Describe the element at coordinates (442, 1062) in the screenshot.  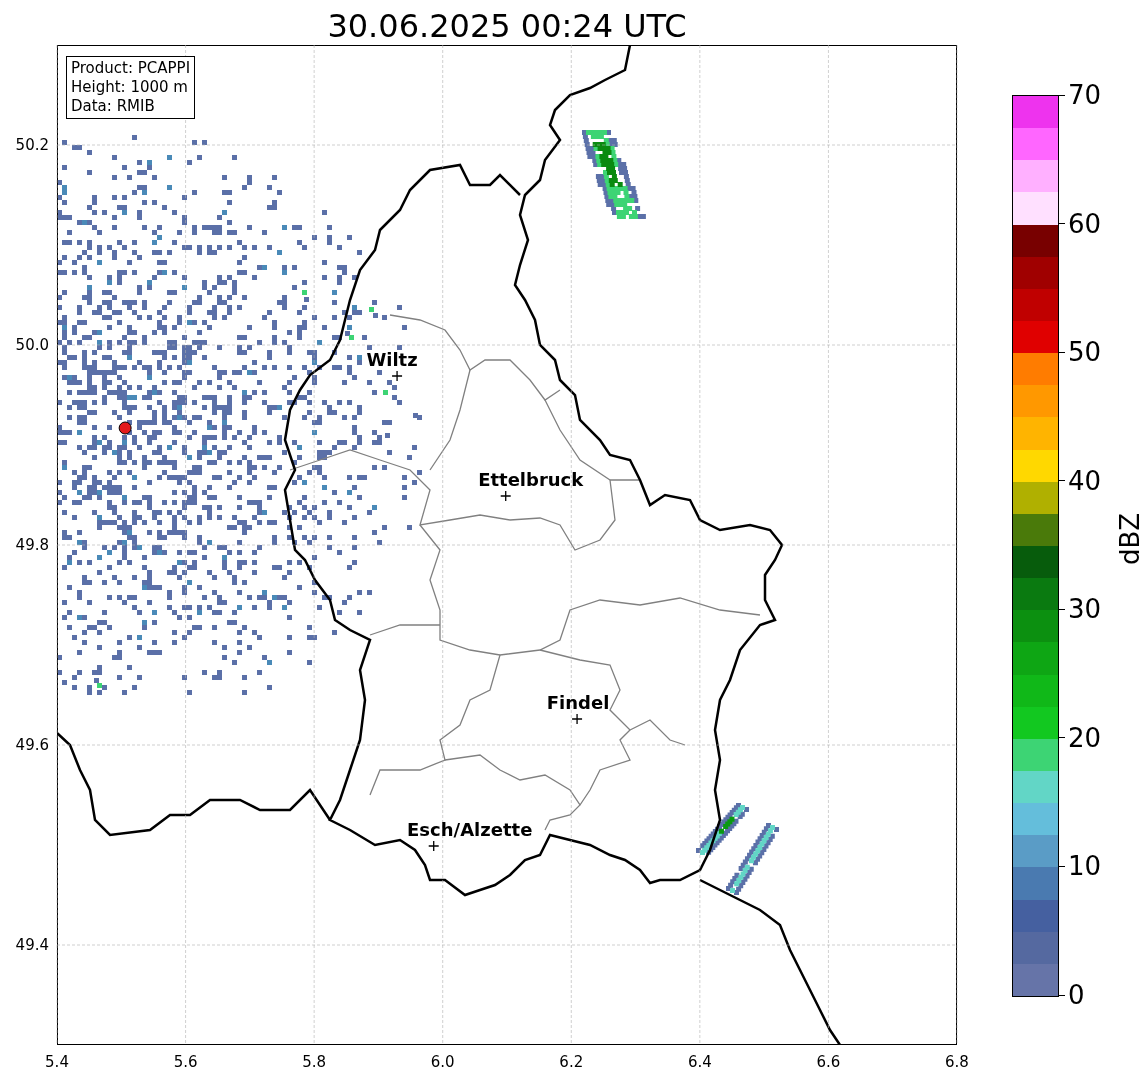
I see `x-tick-label: 6.0` at that location.